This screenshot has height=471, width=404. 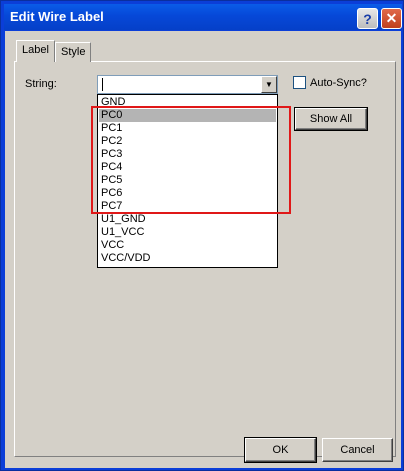 What do you see at coordinates (280, 450) in the screenshot?
I see `ok-button: OK` at bounding box center [280, 450].